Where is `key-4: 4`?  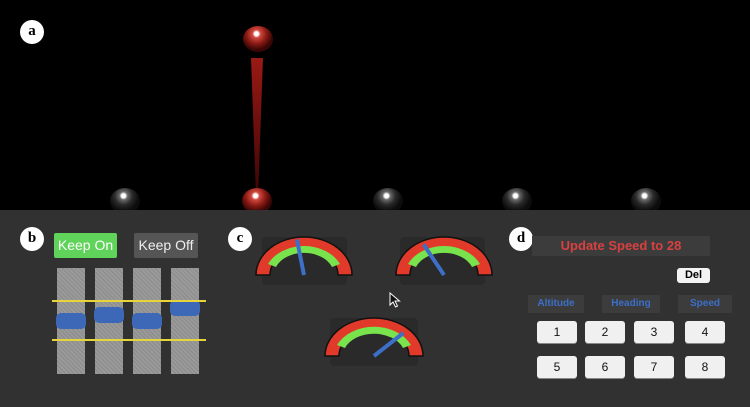 key-4: 4 is located at coordinates (705, 332).